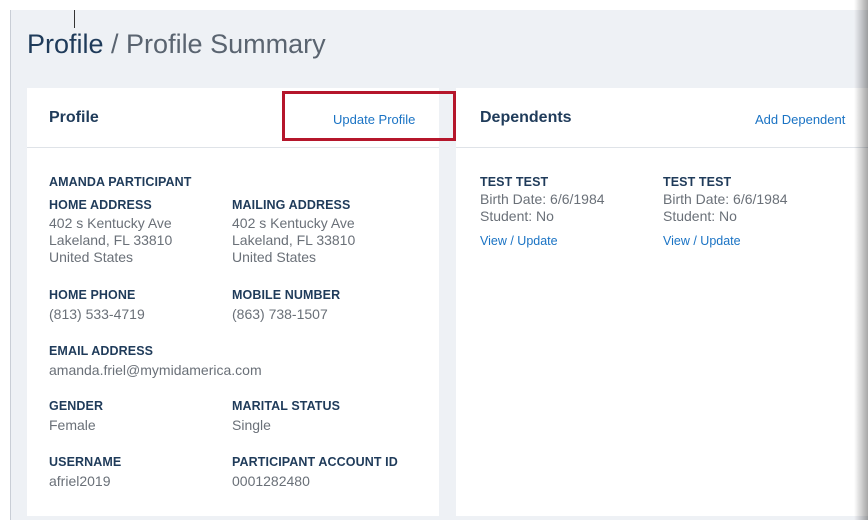 The height and width of the screenshot is (520, 868). What do you see at coordinates (74, 117) in the screenshot?
I see `profile-card-title: Profile` at bounding box center [74, 117].